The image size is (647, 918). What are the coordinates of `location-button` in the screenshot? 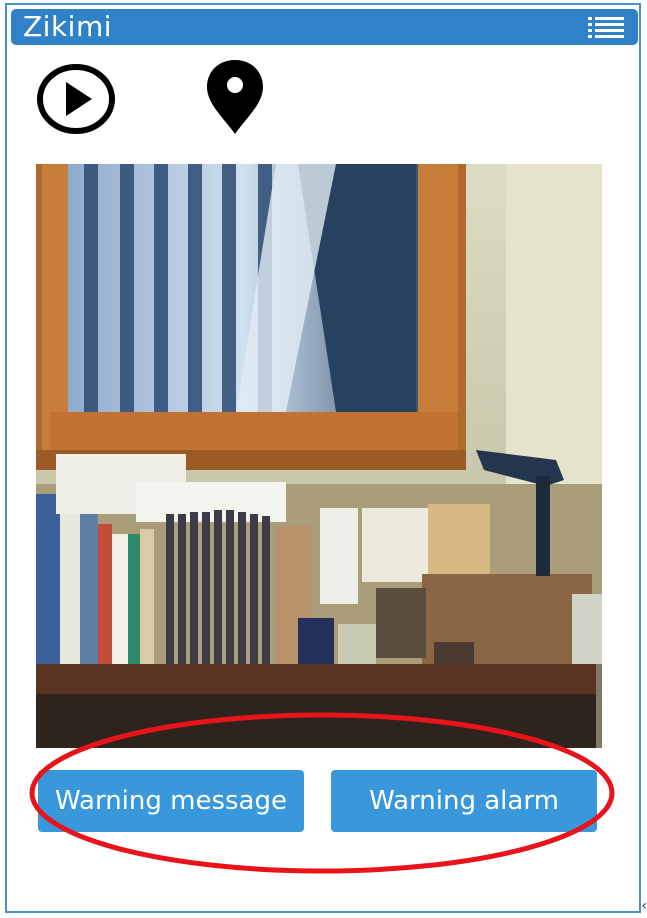 It's located at (235, 97).